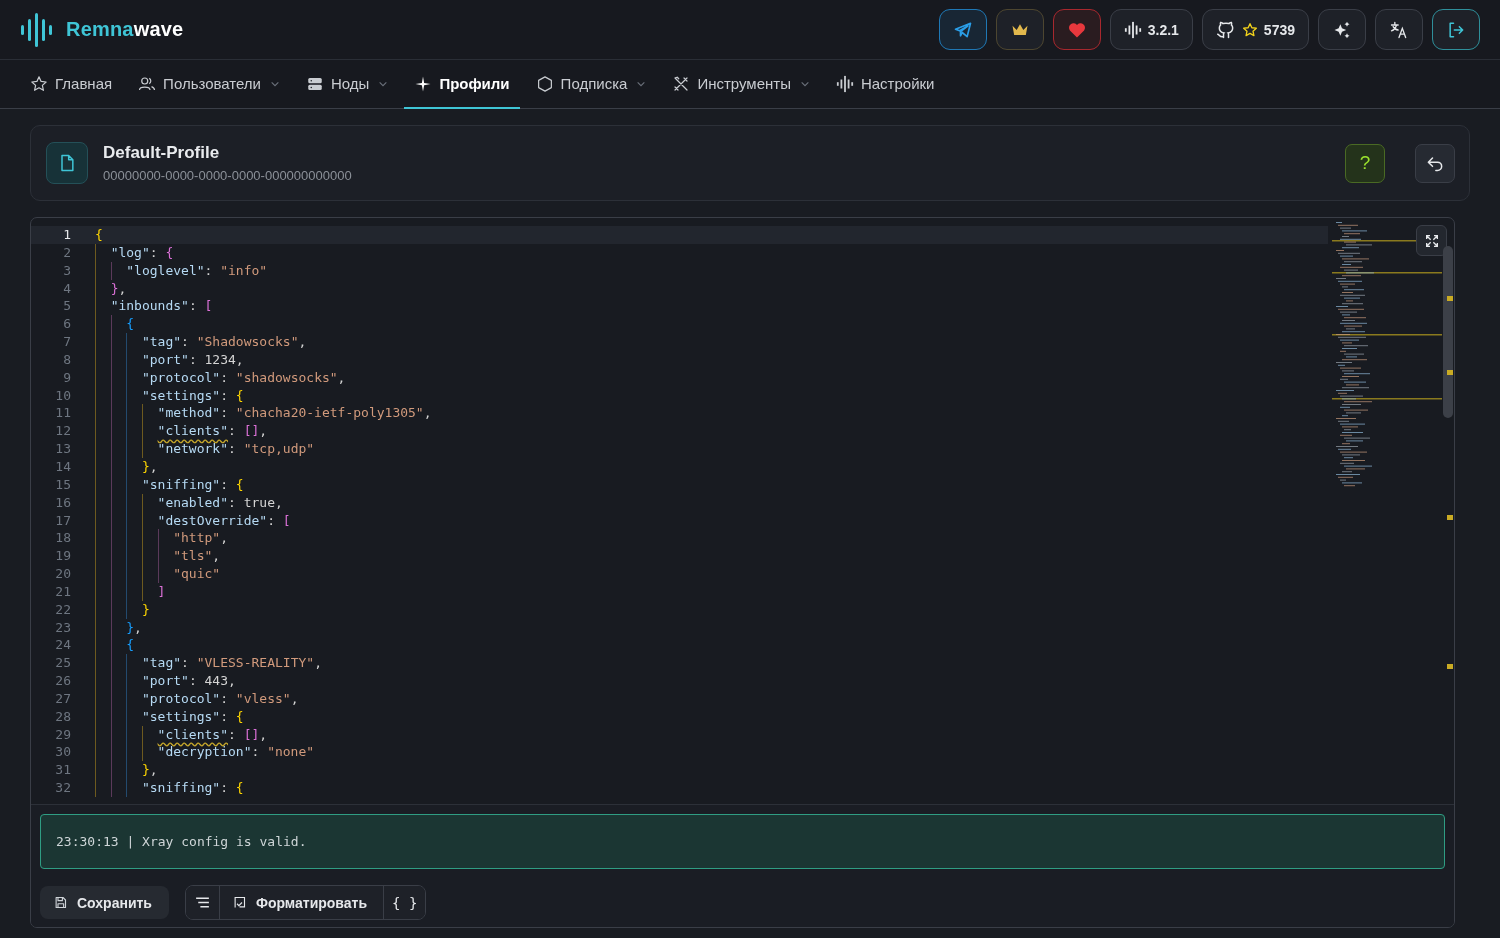 This screenshot has height=938, width=1500. What do you see at coordinates (1151, 29) in the screenshot?
I see `version-button: 3.2.1` at bounding box center [1151, 29].